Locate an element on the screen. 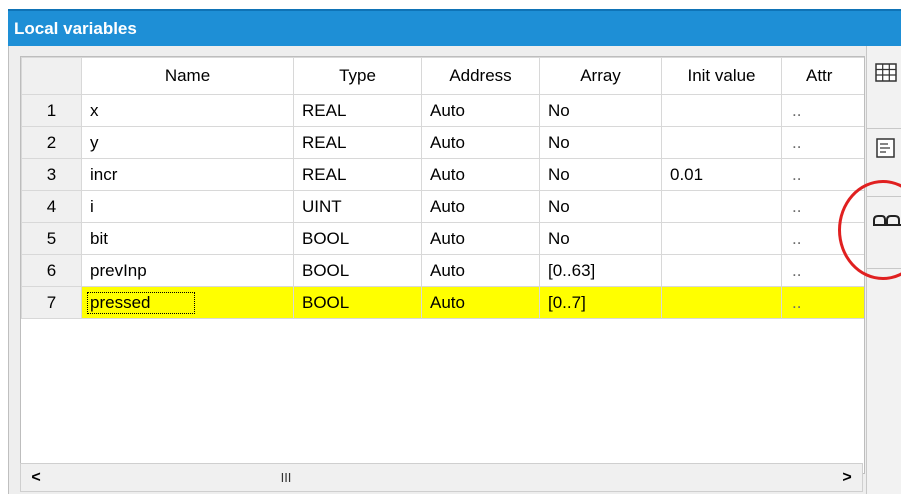 This screenshot has width=901, height=494. properties-icon is located at coordinates (886, 148).